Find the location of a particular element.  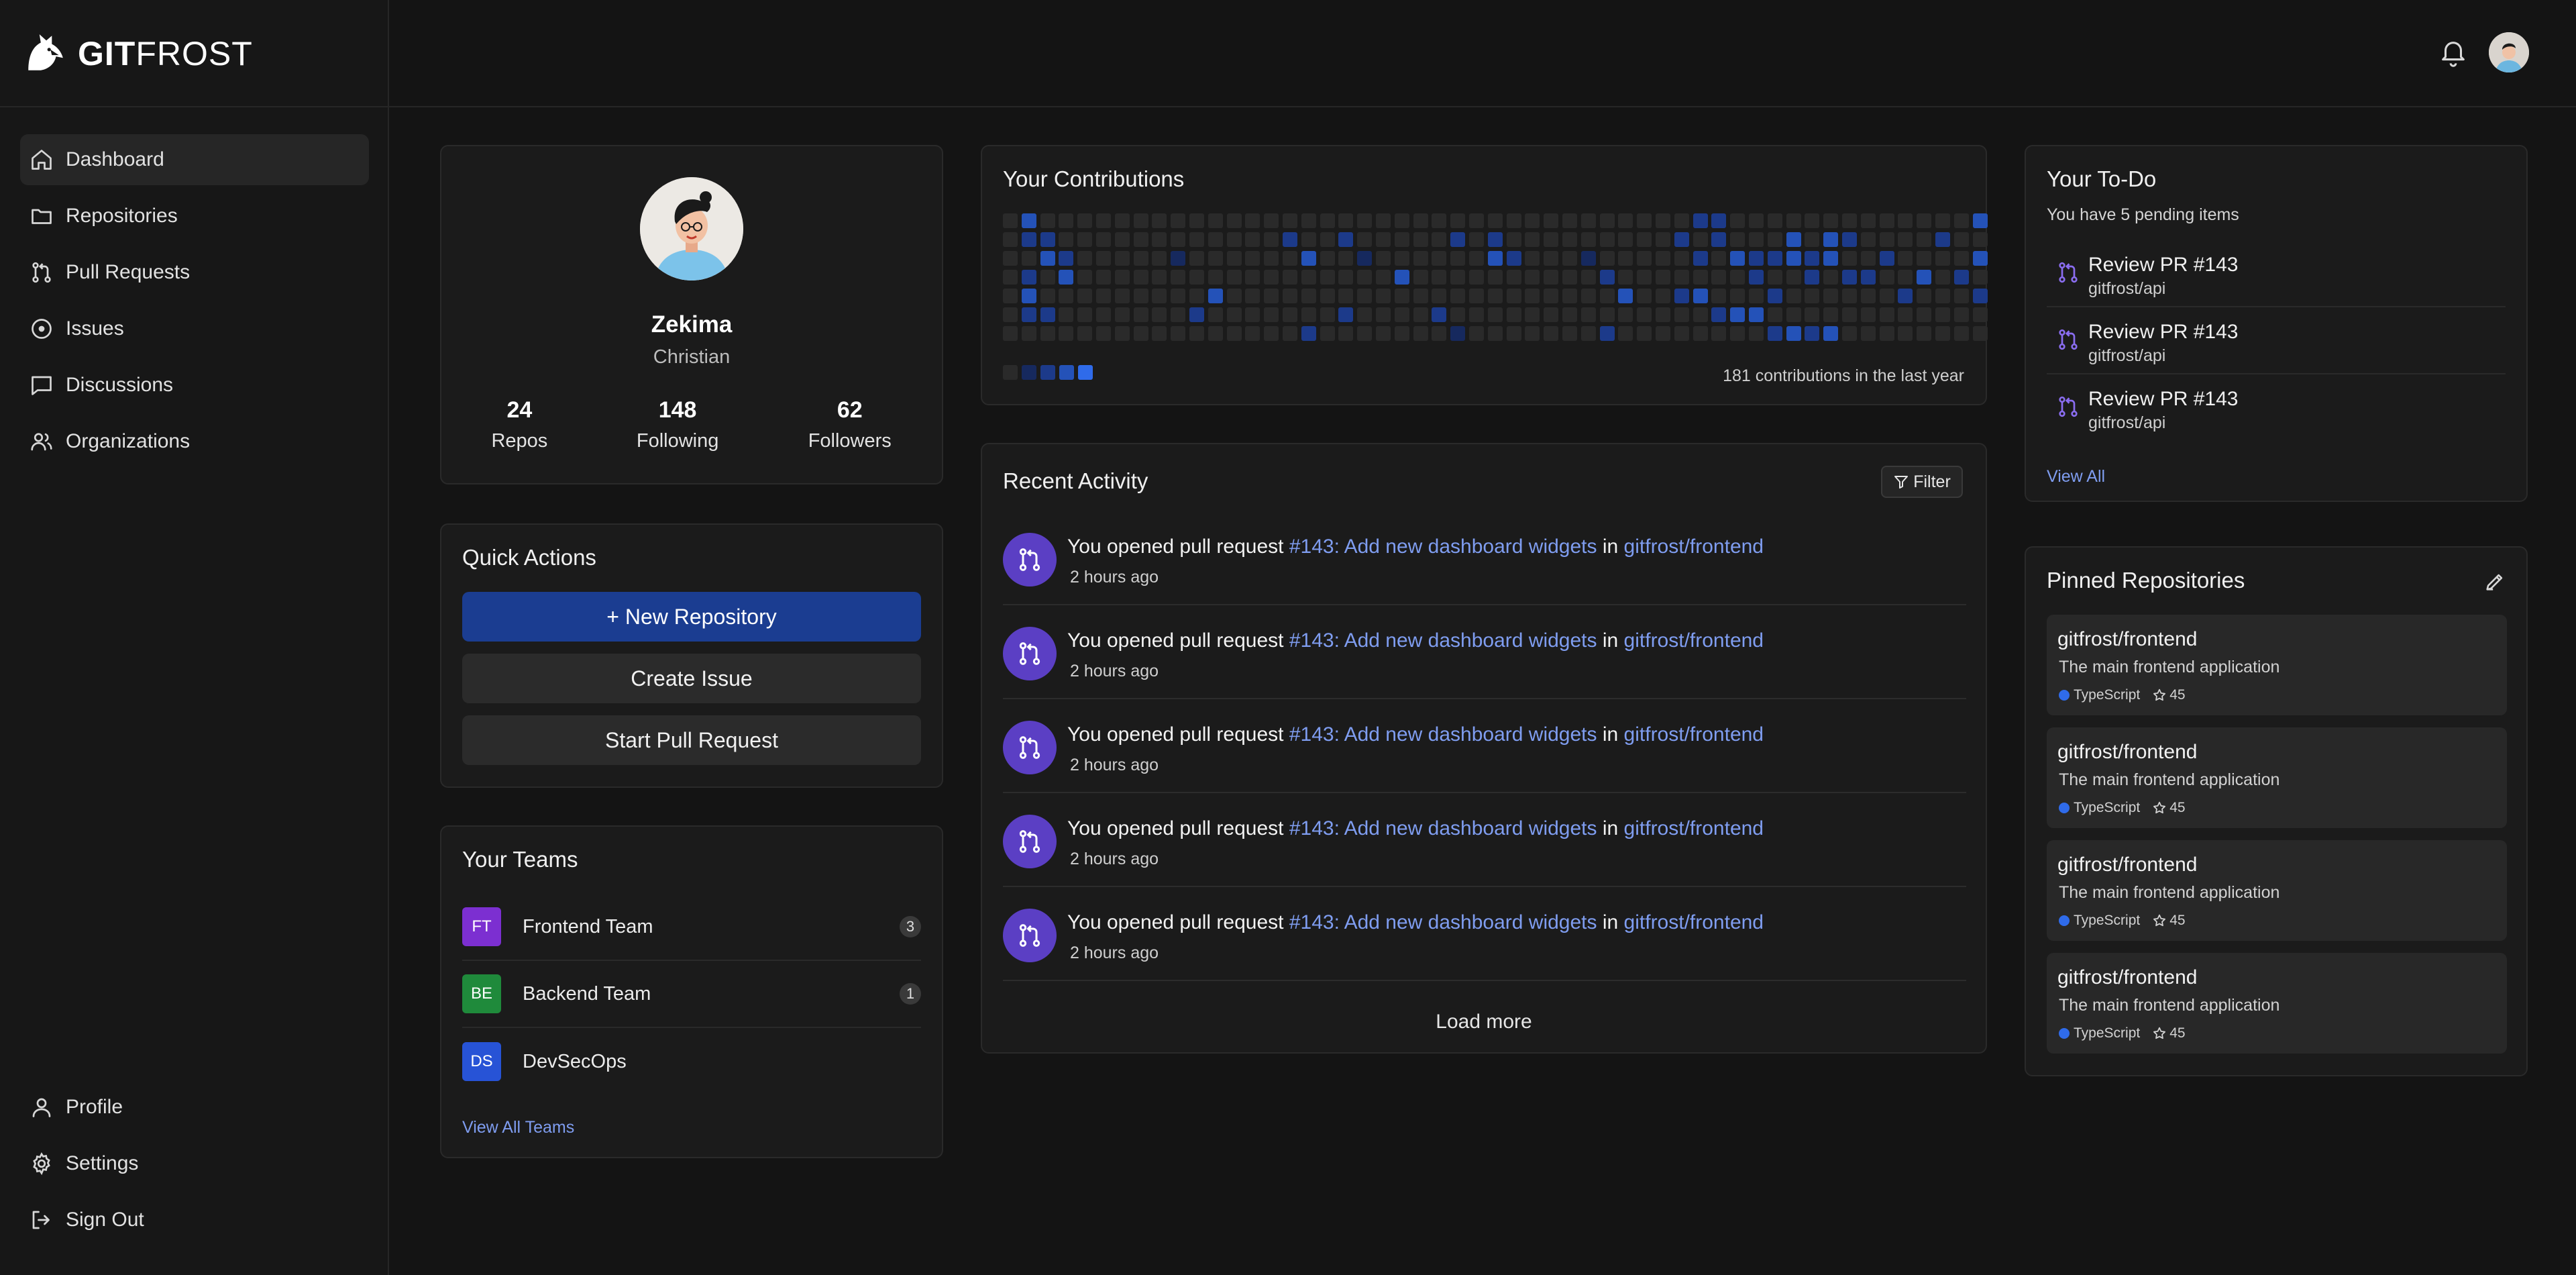

stat-repos: 24 Repos is located at coordinates (519, 424).